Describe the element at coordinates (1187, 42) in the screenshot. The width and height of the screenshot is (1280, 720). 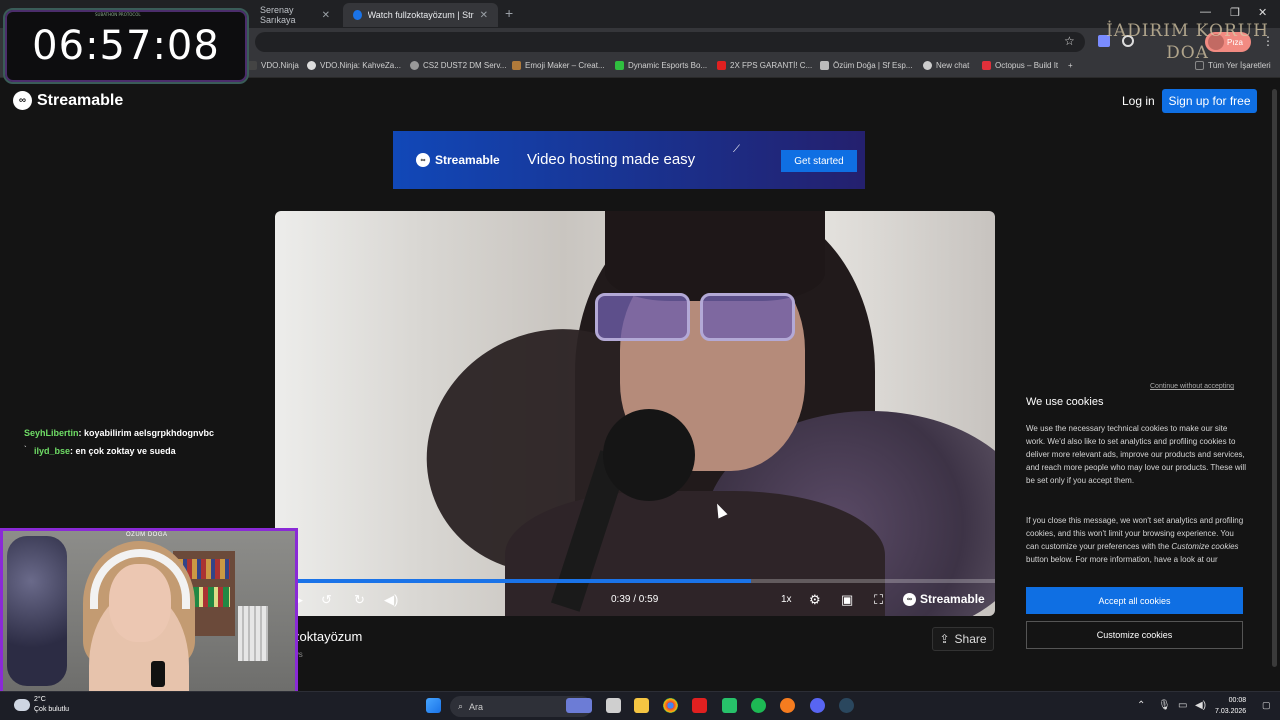
I see `stream-overlay-text: İADIRIM KORUH DOA` at that location.